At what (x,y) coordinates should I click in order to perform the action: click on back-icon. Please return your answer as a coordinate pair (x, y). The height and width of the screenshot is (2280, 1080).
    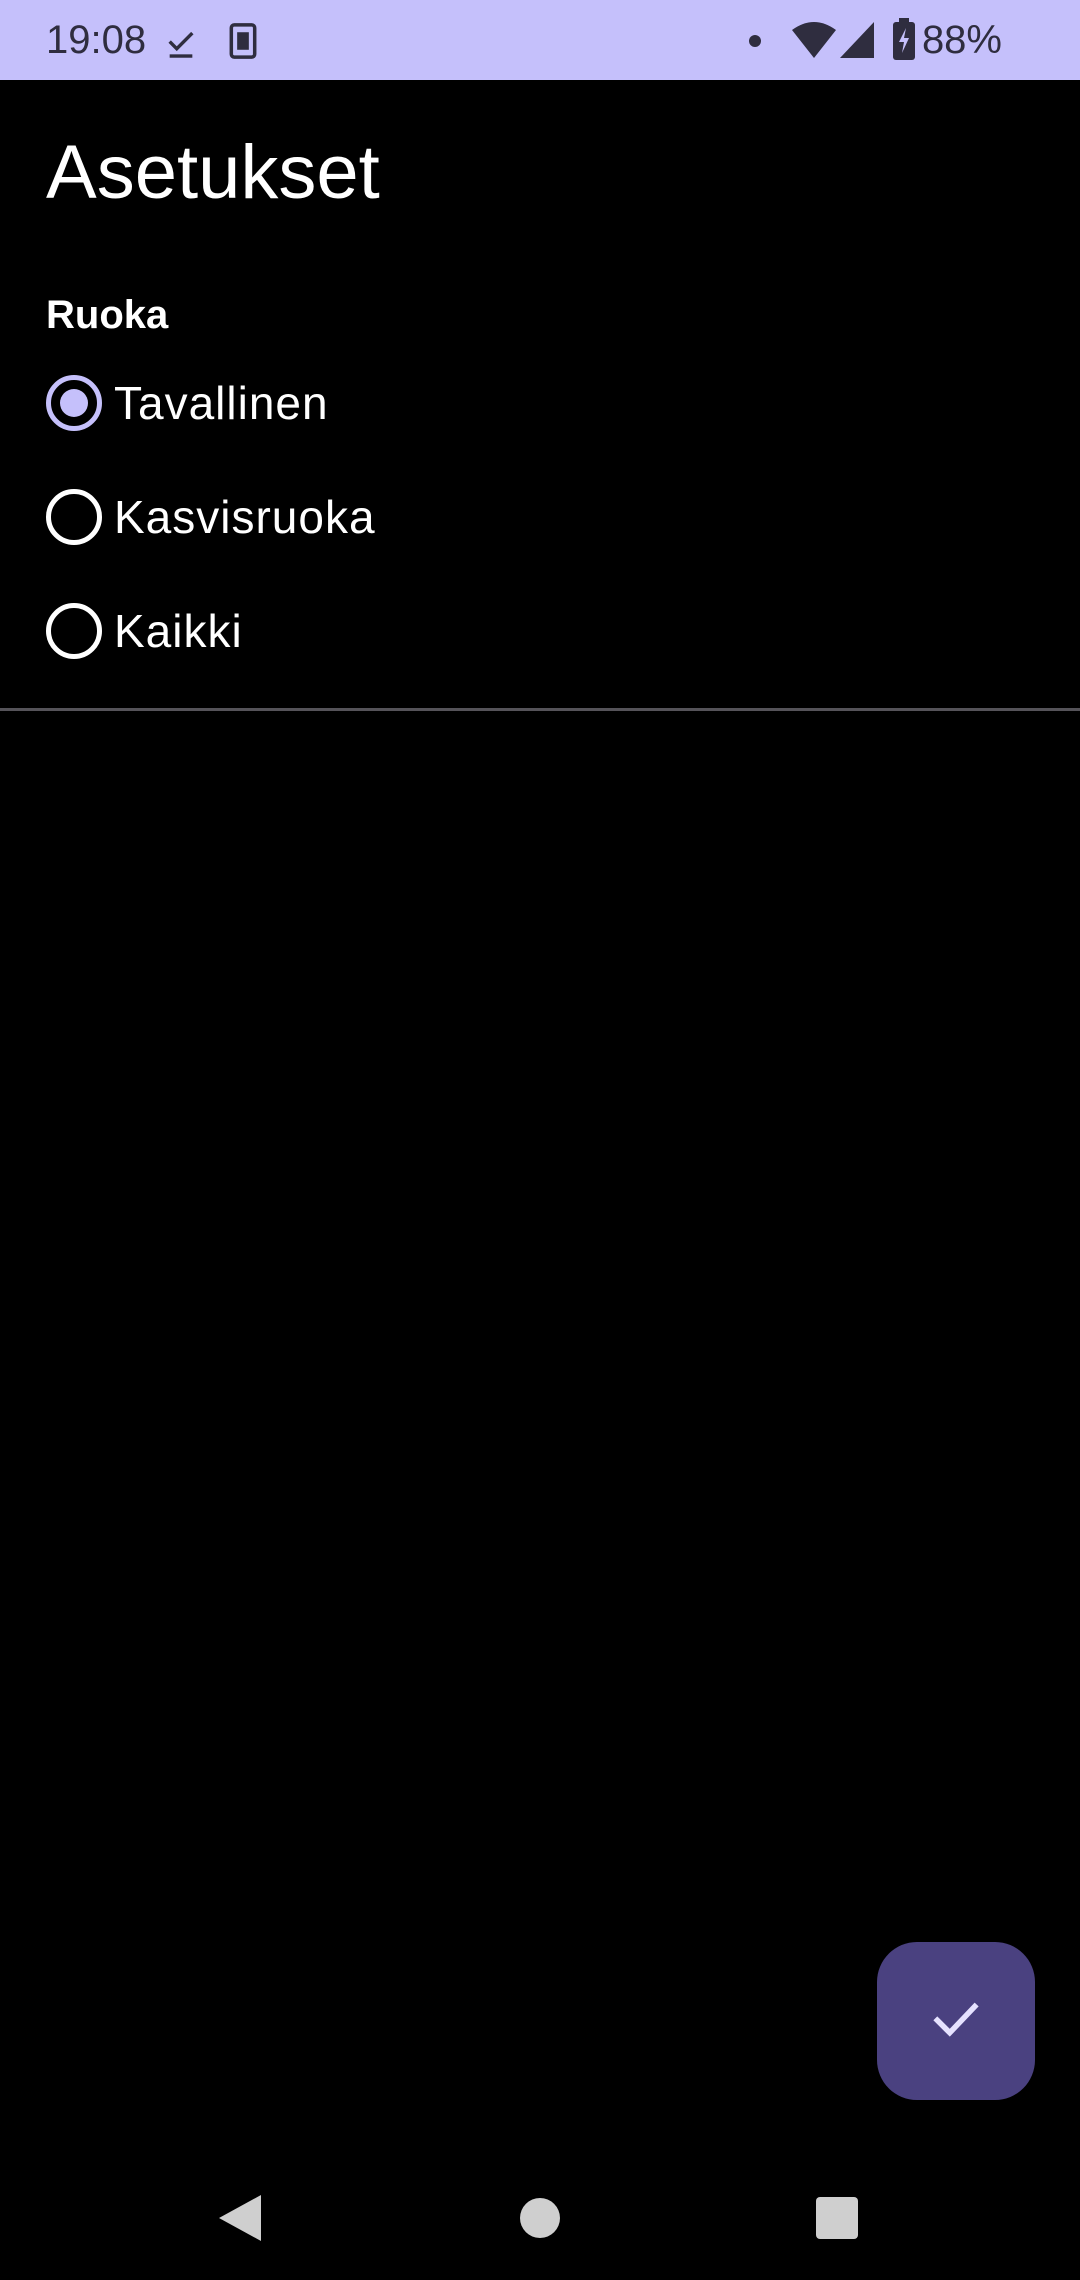
    Looking at the image, I should click on (240, 2220).